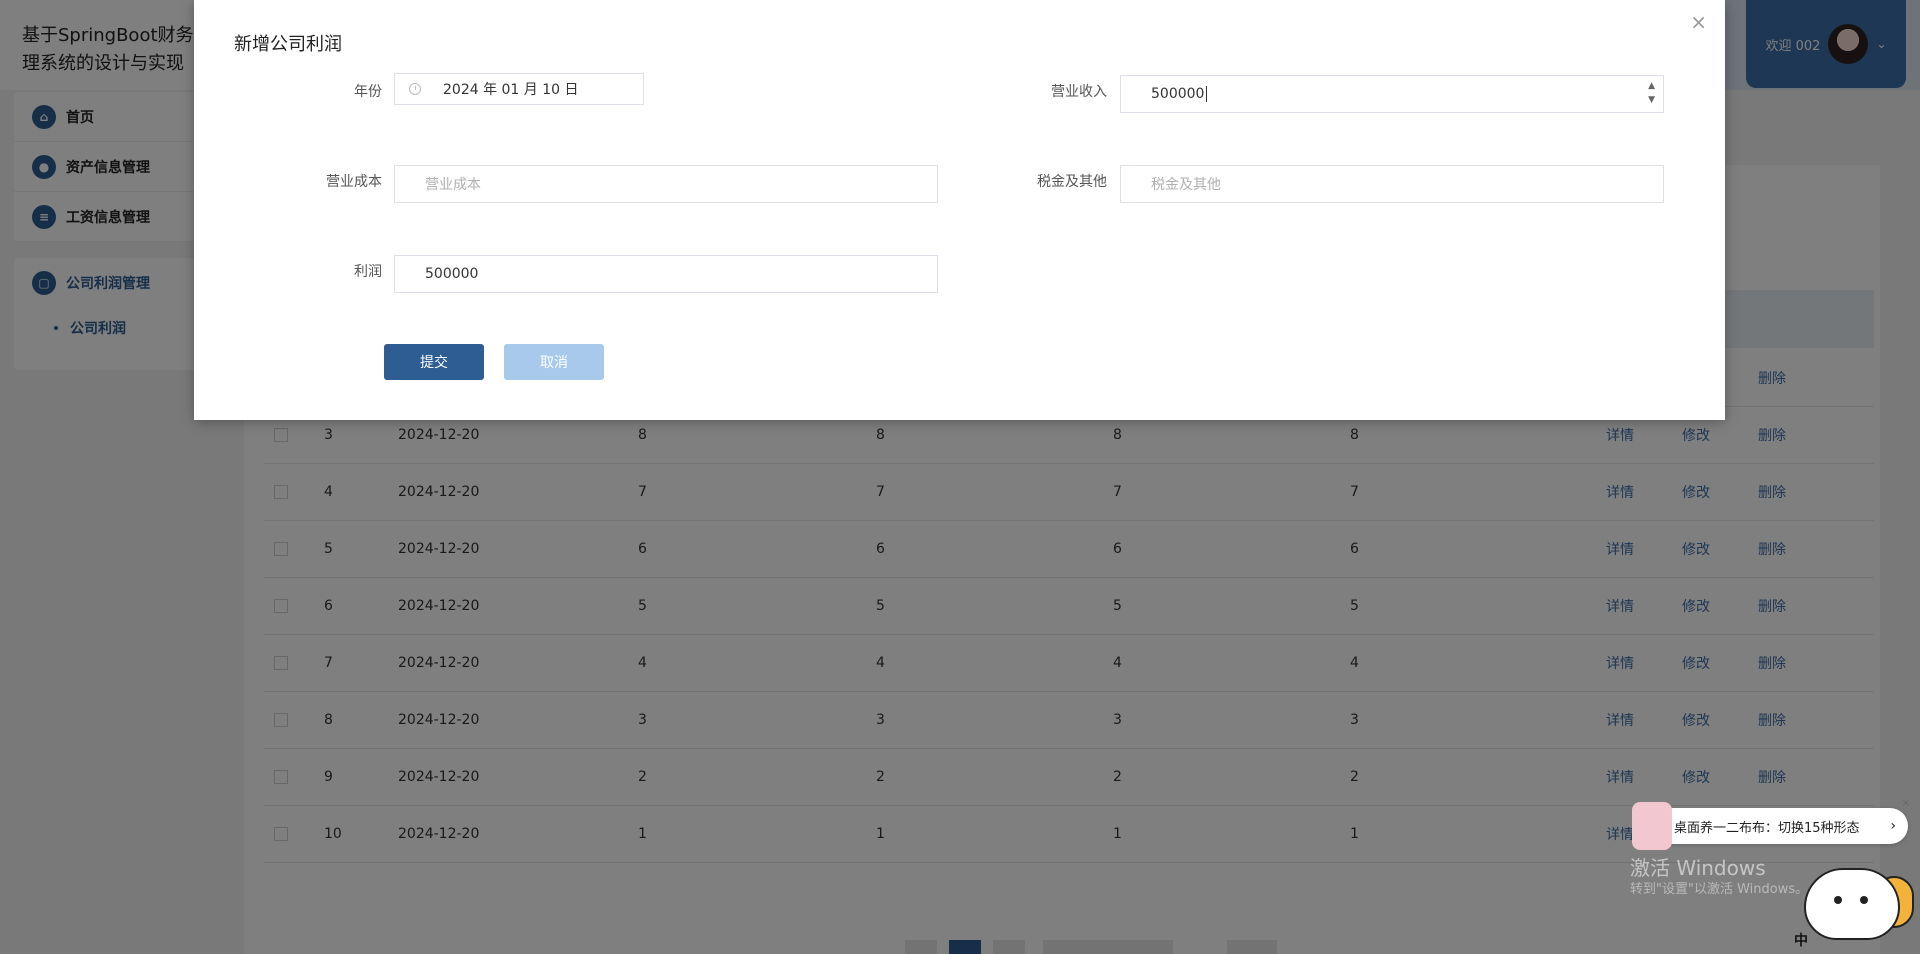  What do you see at coordinates (354, 182) in the screenshot?
I see `cost-label: 营业成本` at bounding box center [354, 182].